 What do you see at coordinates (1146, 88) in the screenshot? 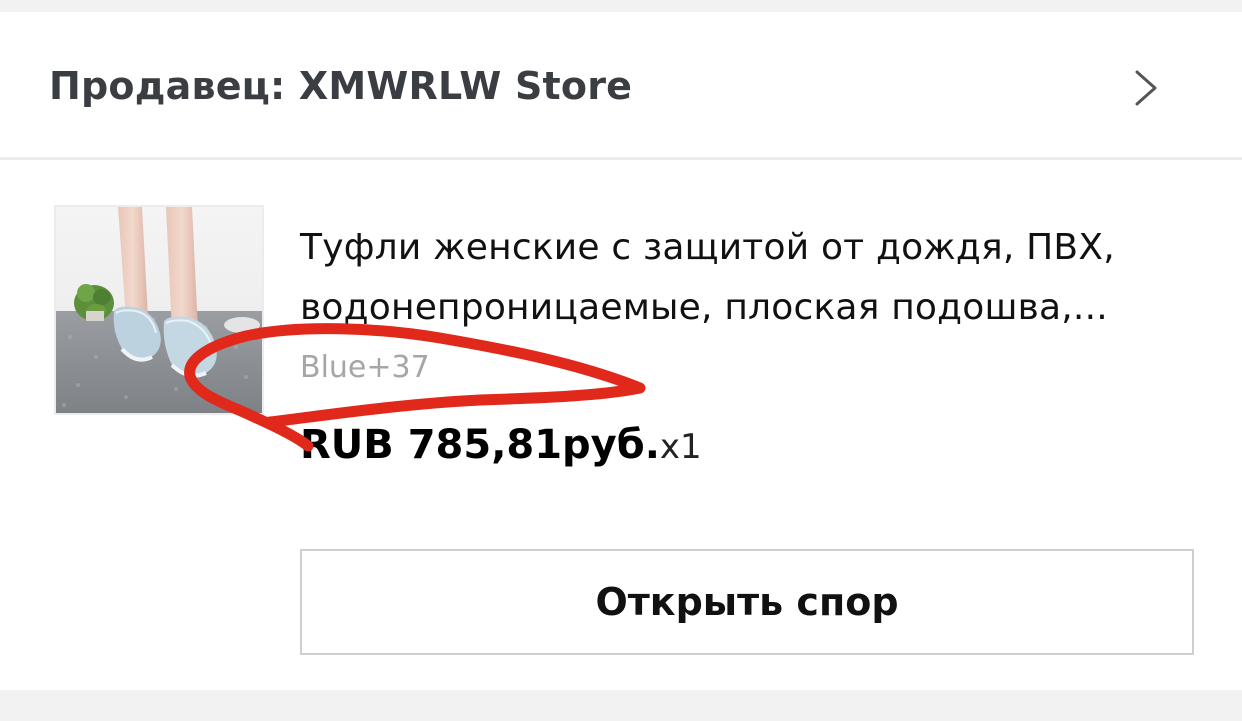
I see `chevron-right-icon` at bounding box center [1146, 88].